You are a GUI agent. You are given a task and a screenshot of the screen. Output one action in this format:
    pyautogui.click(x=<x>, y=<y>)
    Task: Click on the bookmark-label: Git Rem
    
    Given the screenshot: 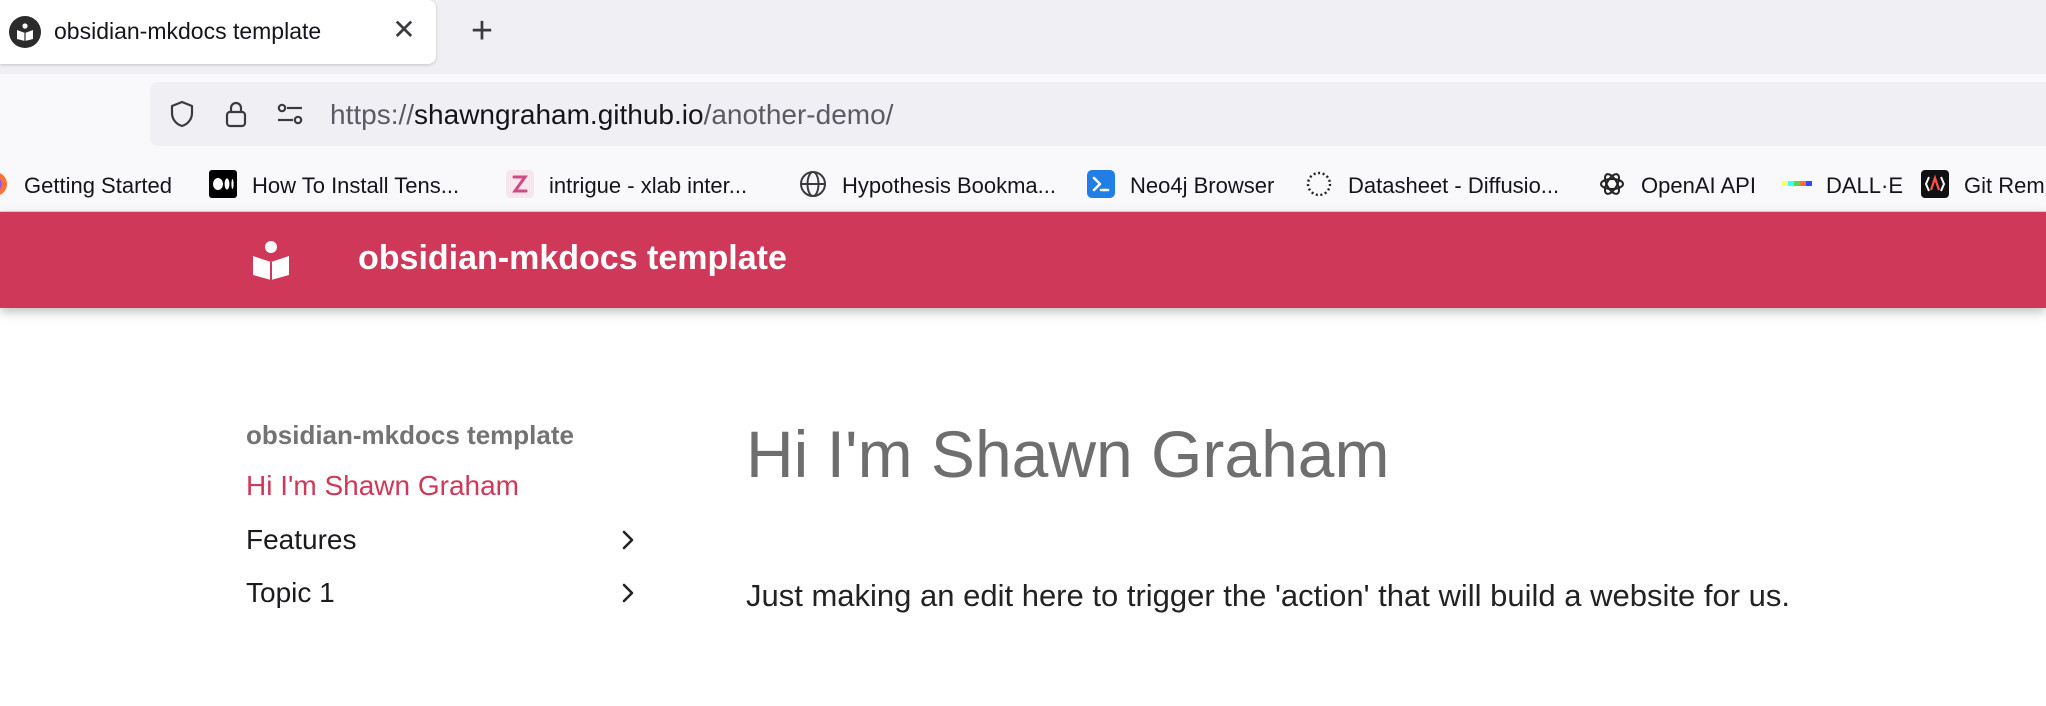 What is the action you would take?
    pyautogui.click(x=2004, y=185)
    